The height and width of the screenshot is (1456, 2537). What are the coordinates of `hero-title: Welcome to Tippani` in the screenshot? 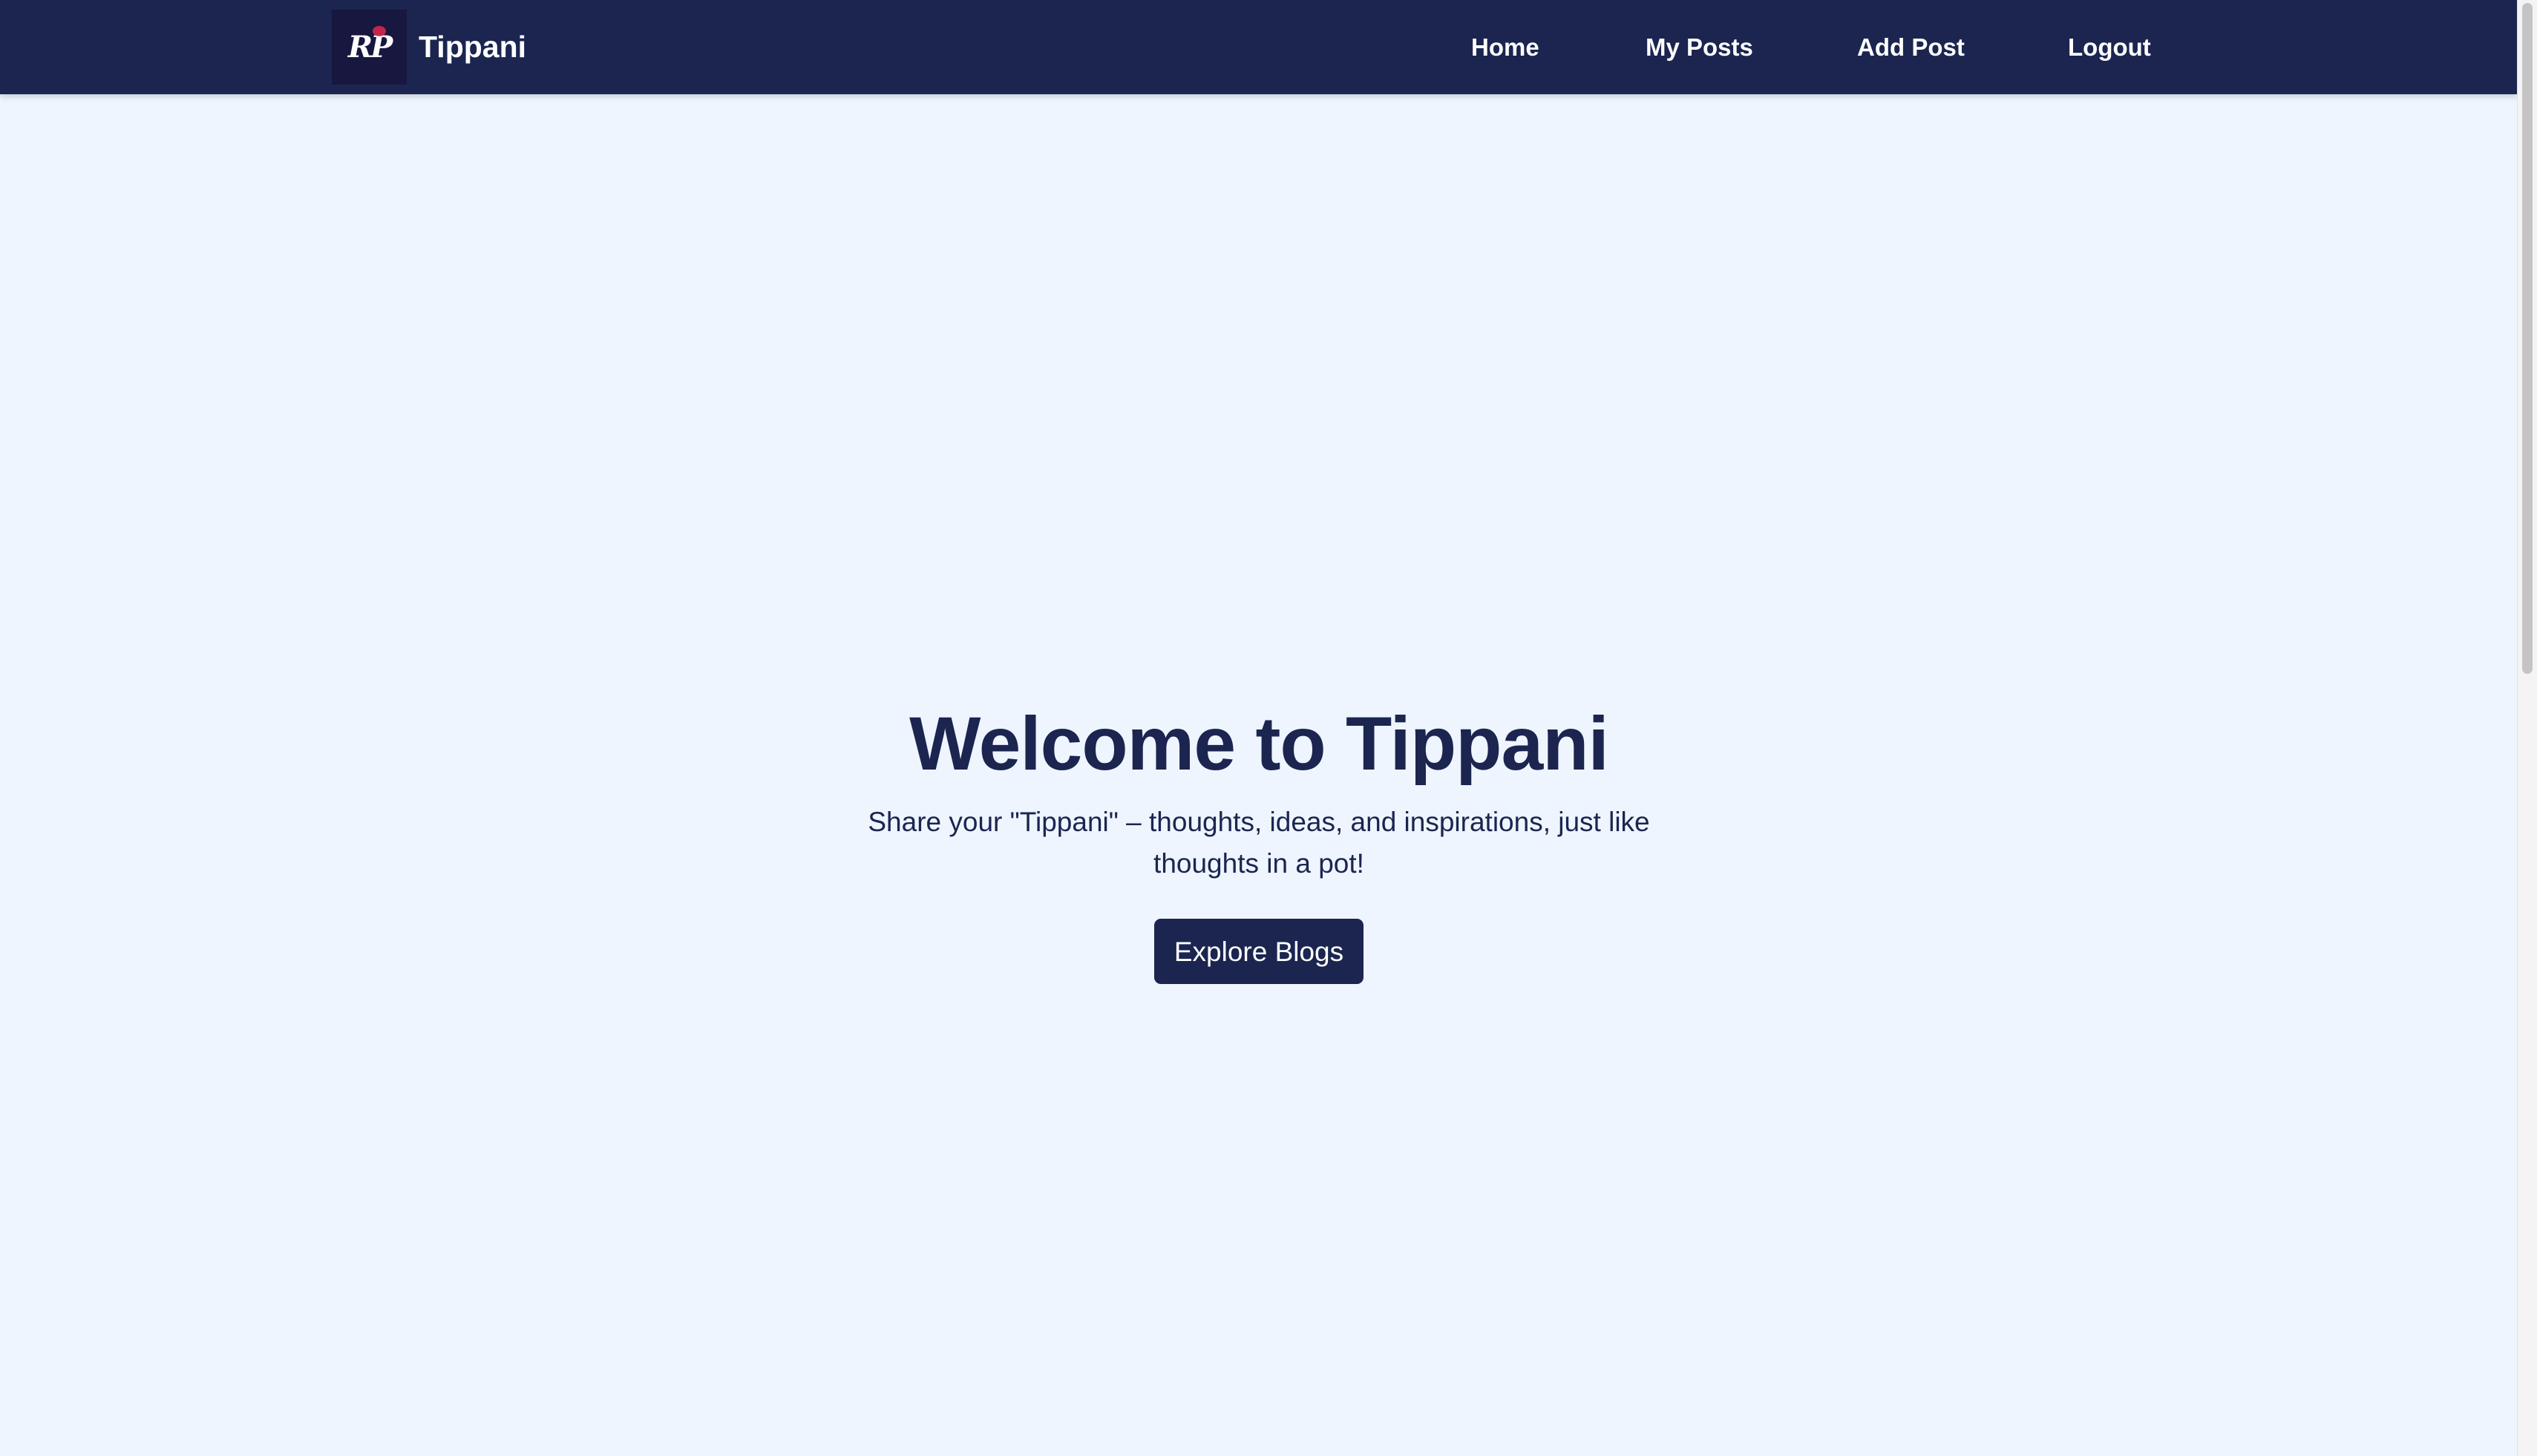 It's located at (1259, 744).